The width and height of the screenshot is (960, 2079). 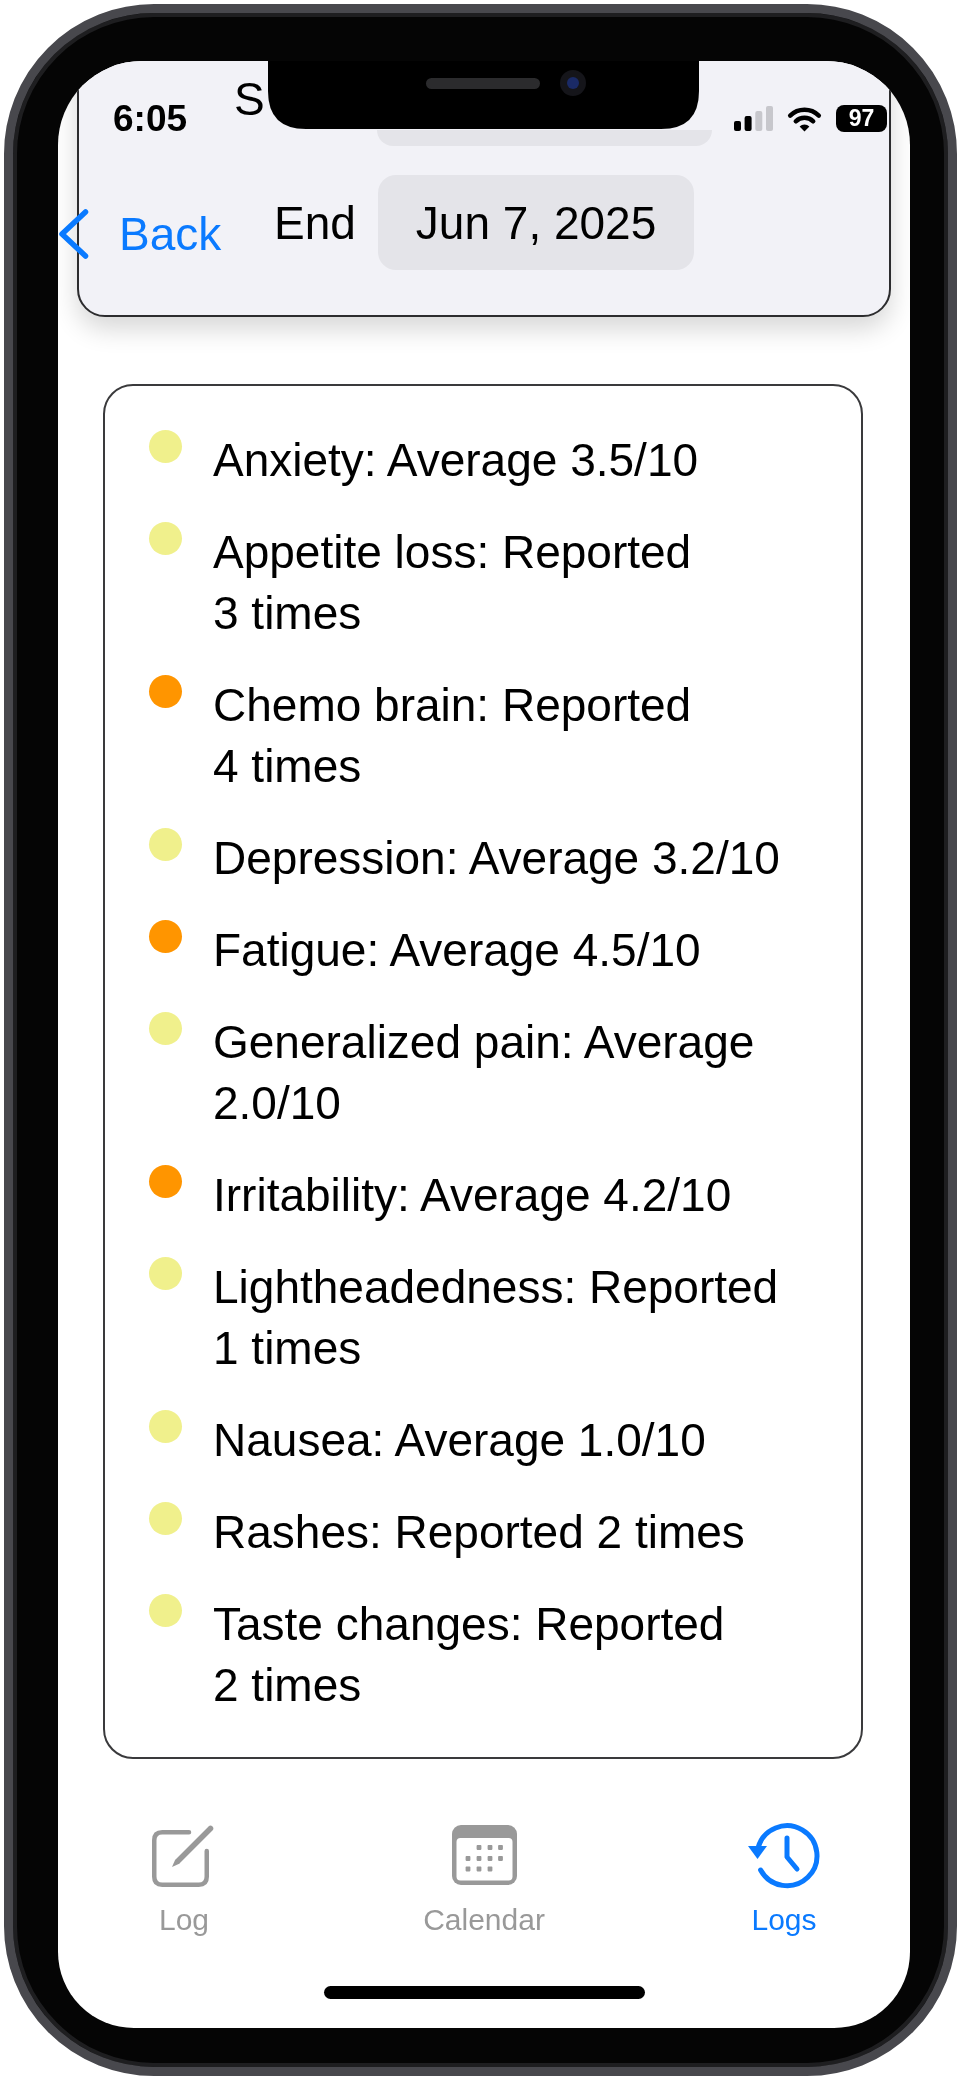 What do you see at coordinates (479, 1532) in the screenshot?
I see `symptom-text: Rashes: Reported 2 times` at bounding box center [479, 1532].